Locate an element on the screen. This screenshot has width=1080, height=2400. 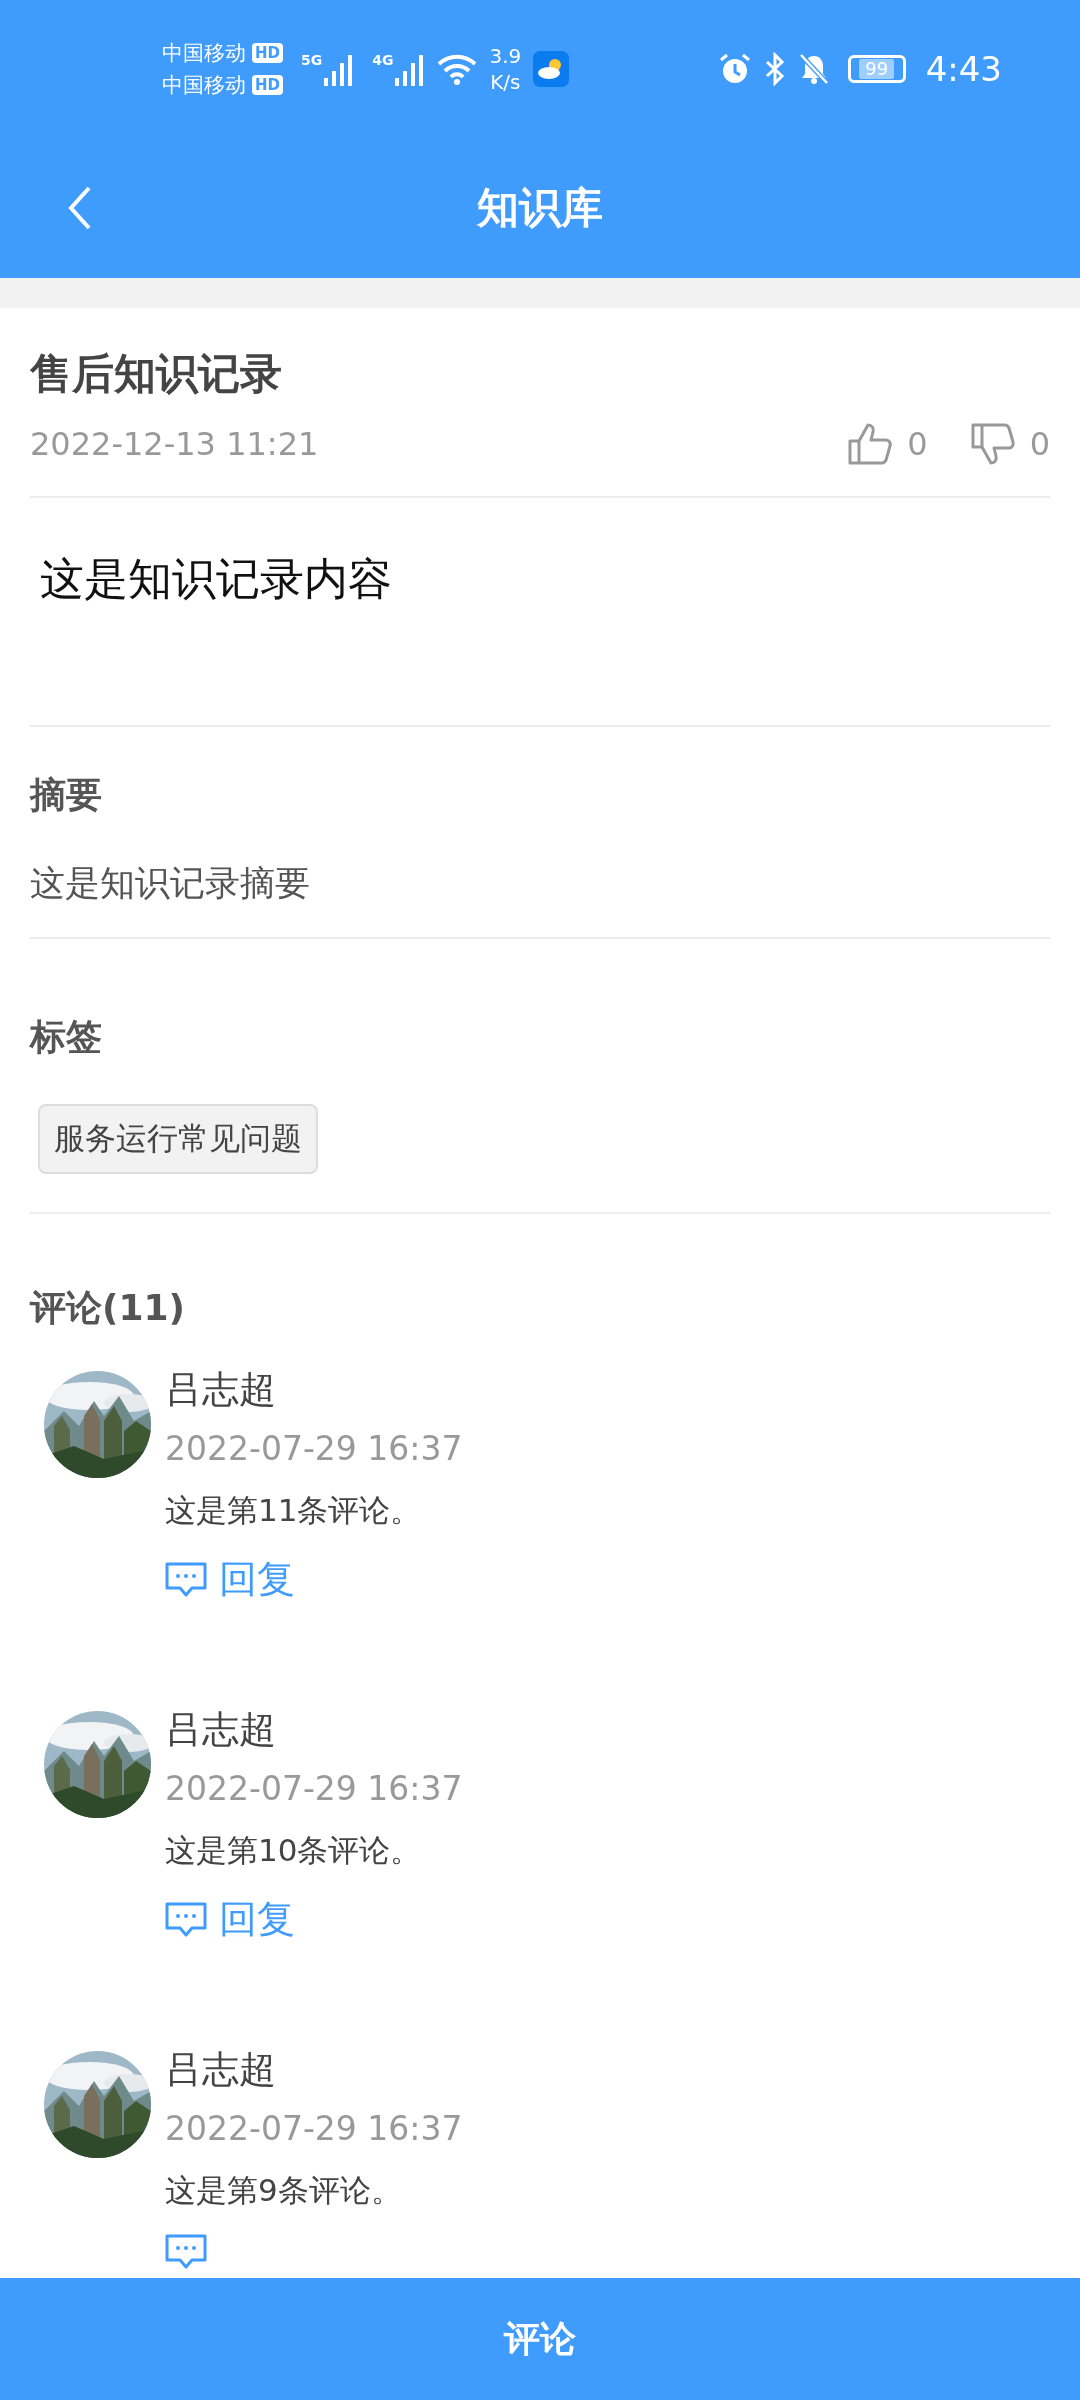
bluetooth-icon is located at coordinates (774, 69).